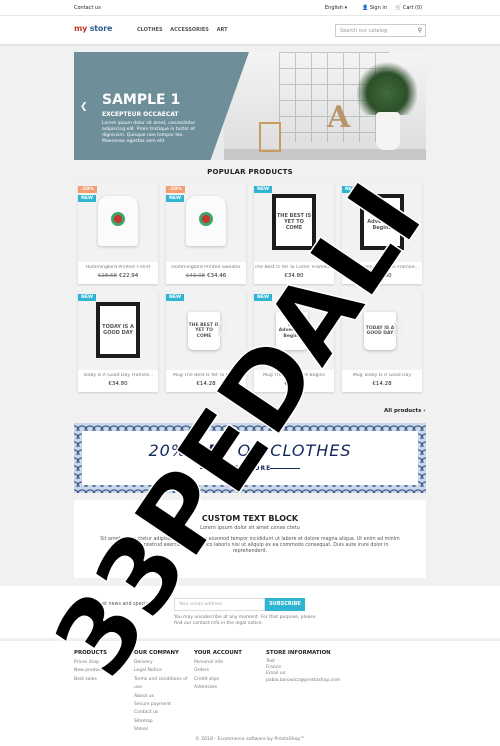  Describe the element at coordinates (161, 697) in the screenshot. I see `footer-link-about-us: About us` at that location.